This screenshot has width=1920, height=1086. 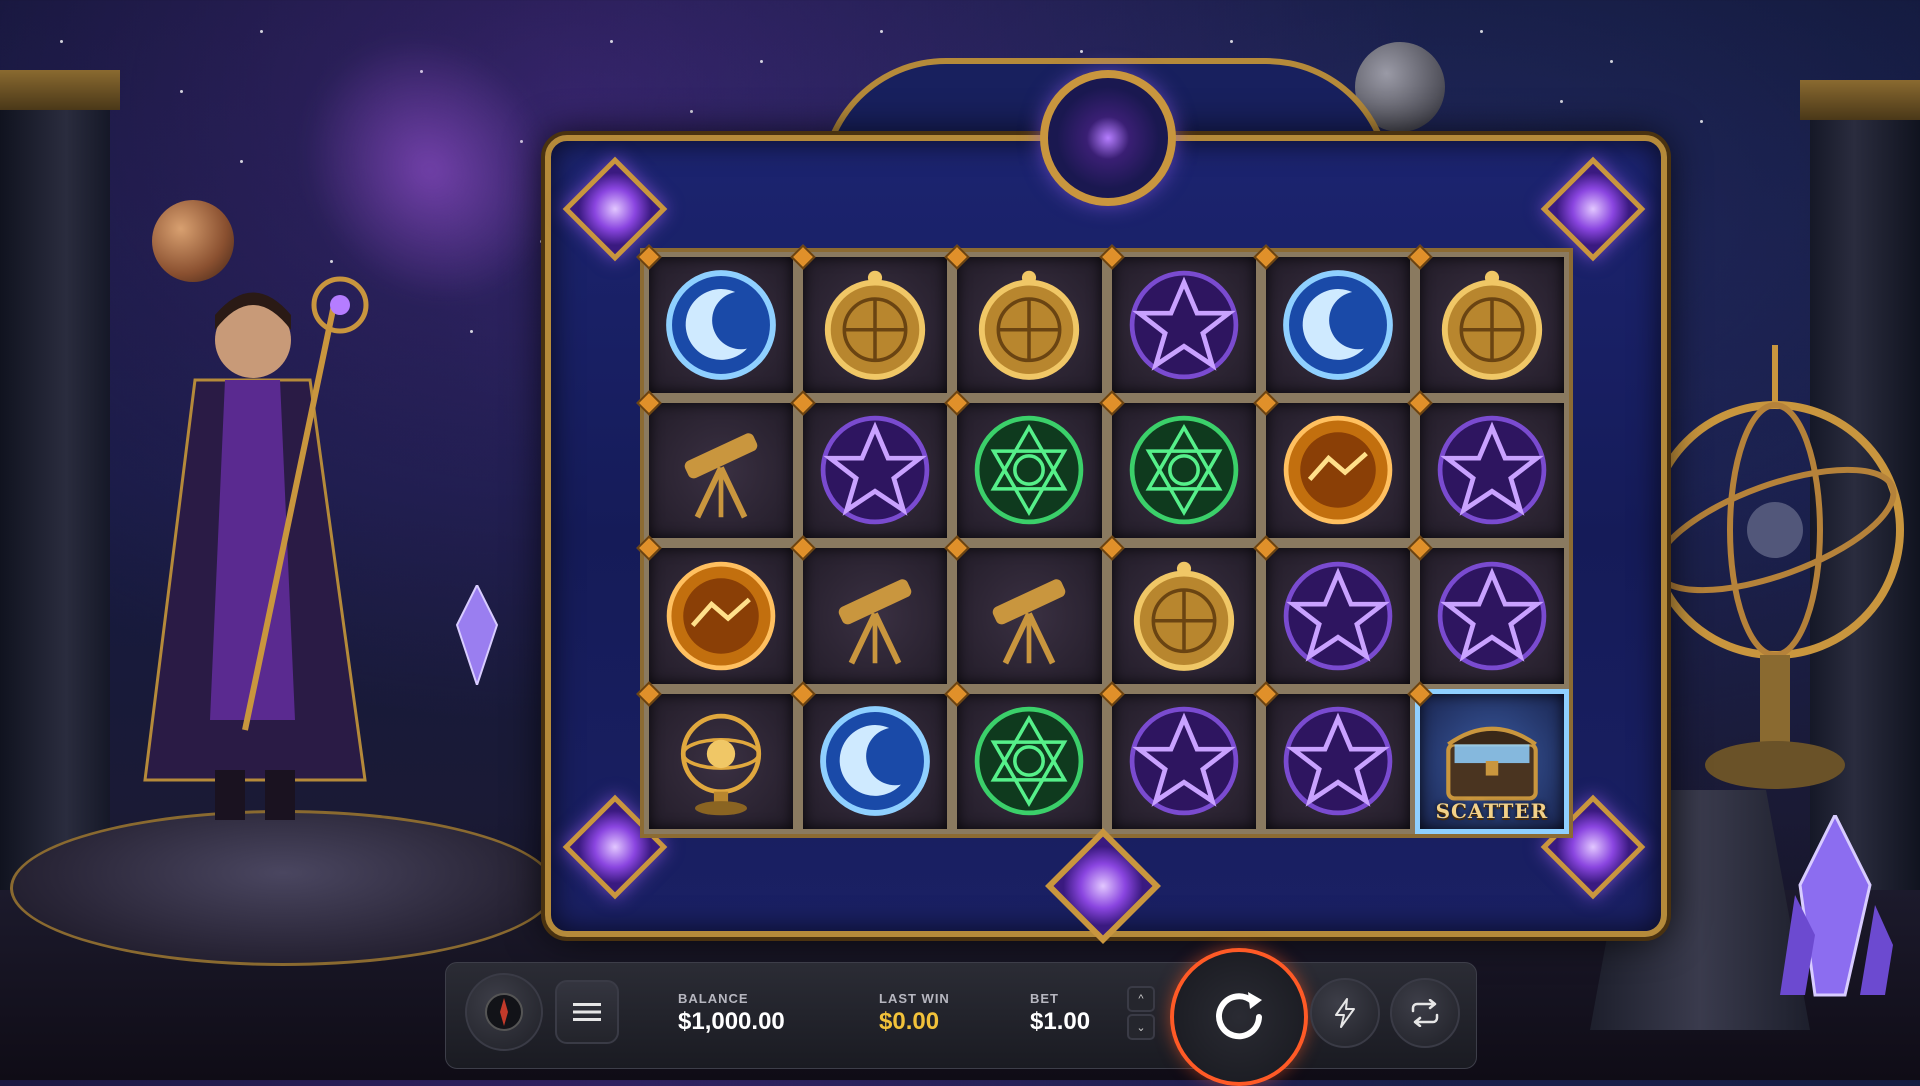 I want to click on sound-icon, so click(x=504, y=1012).